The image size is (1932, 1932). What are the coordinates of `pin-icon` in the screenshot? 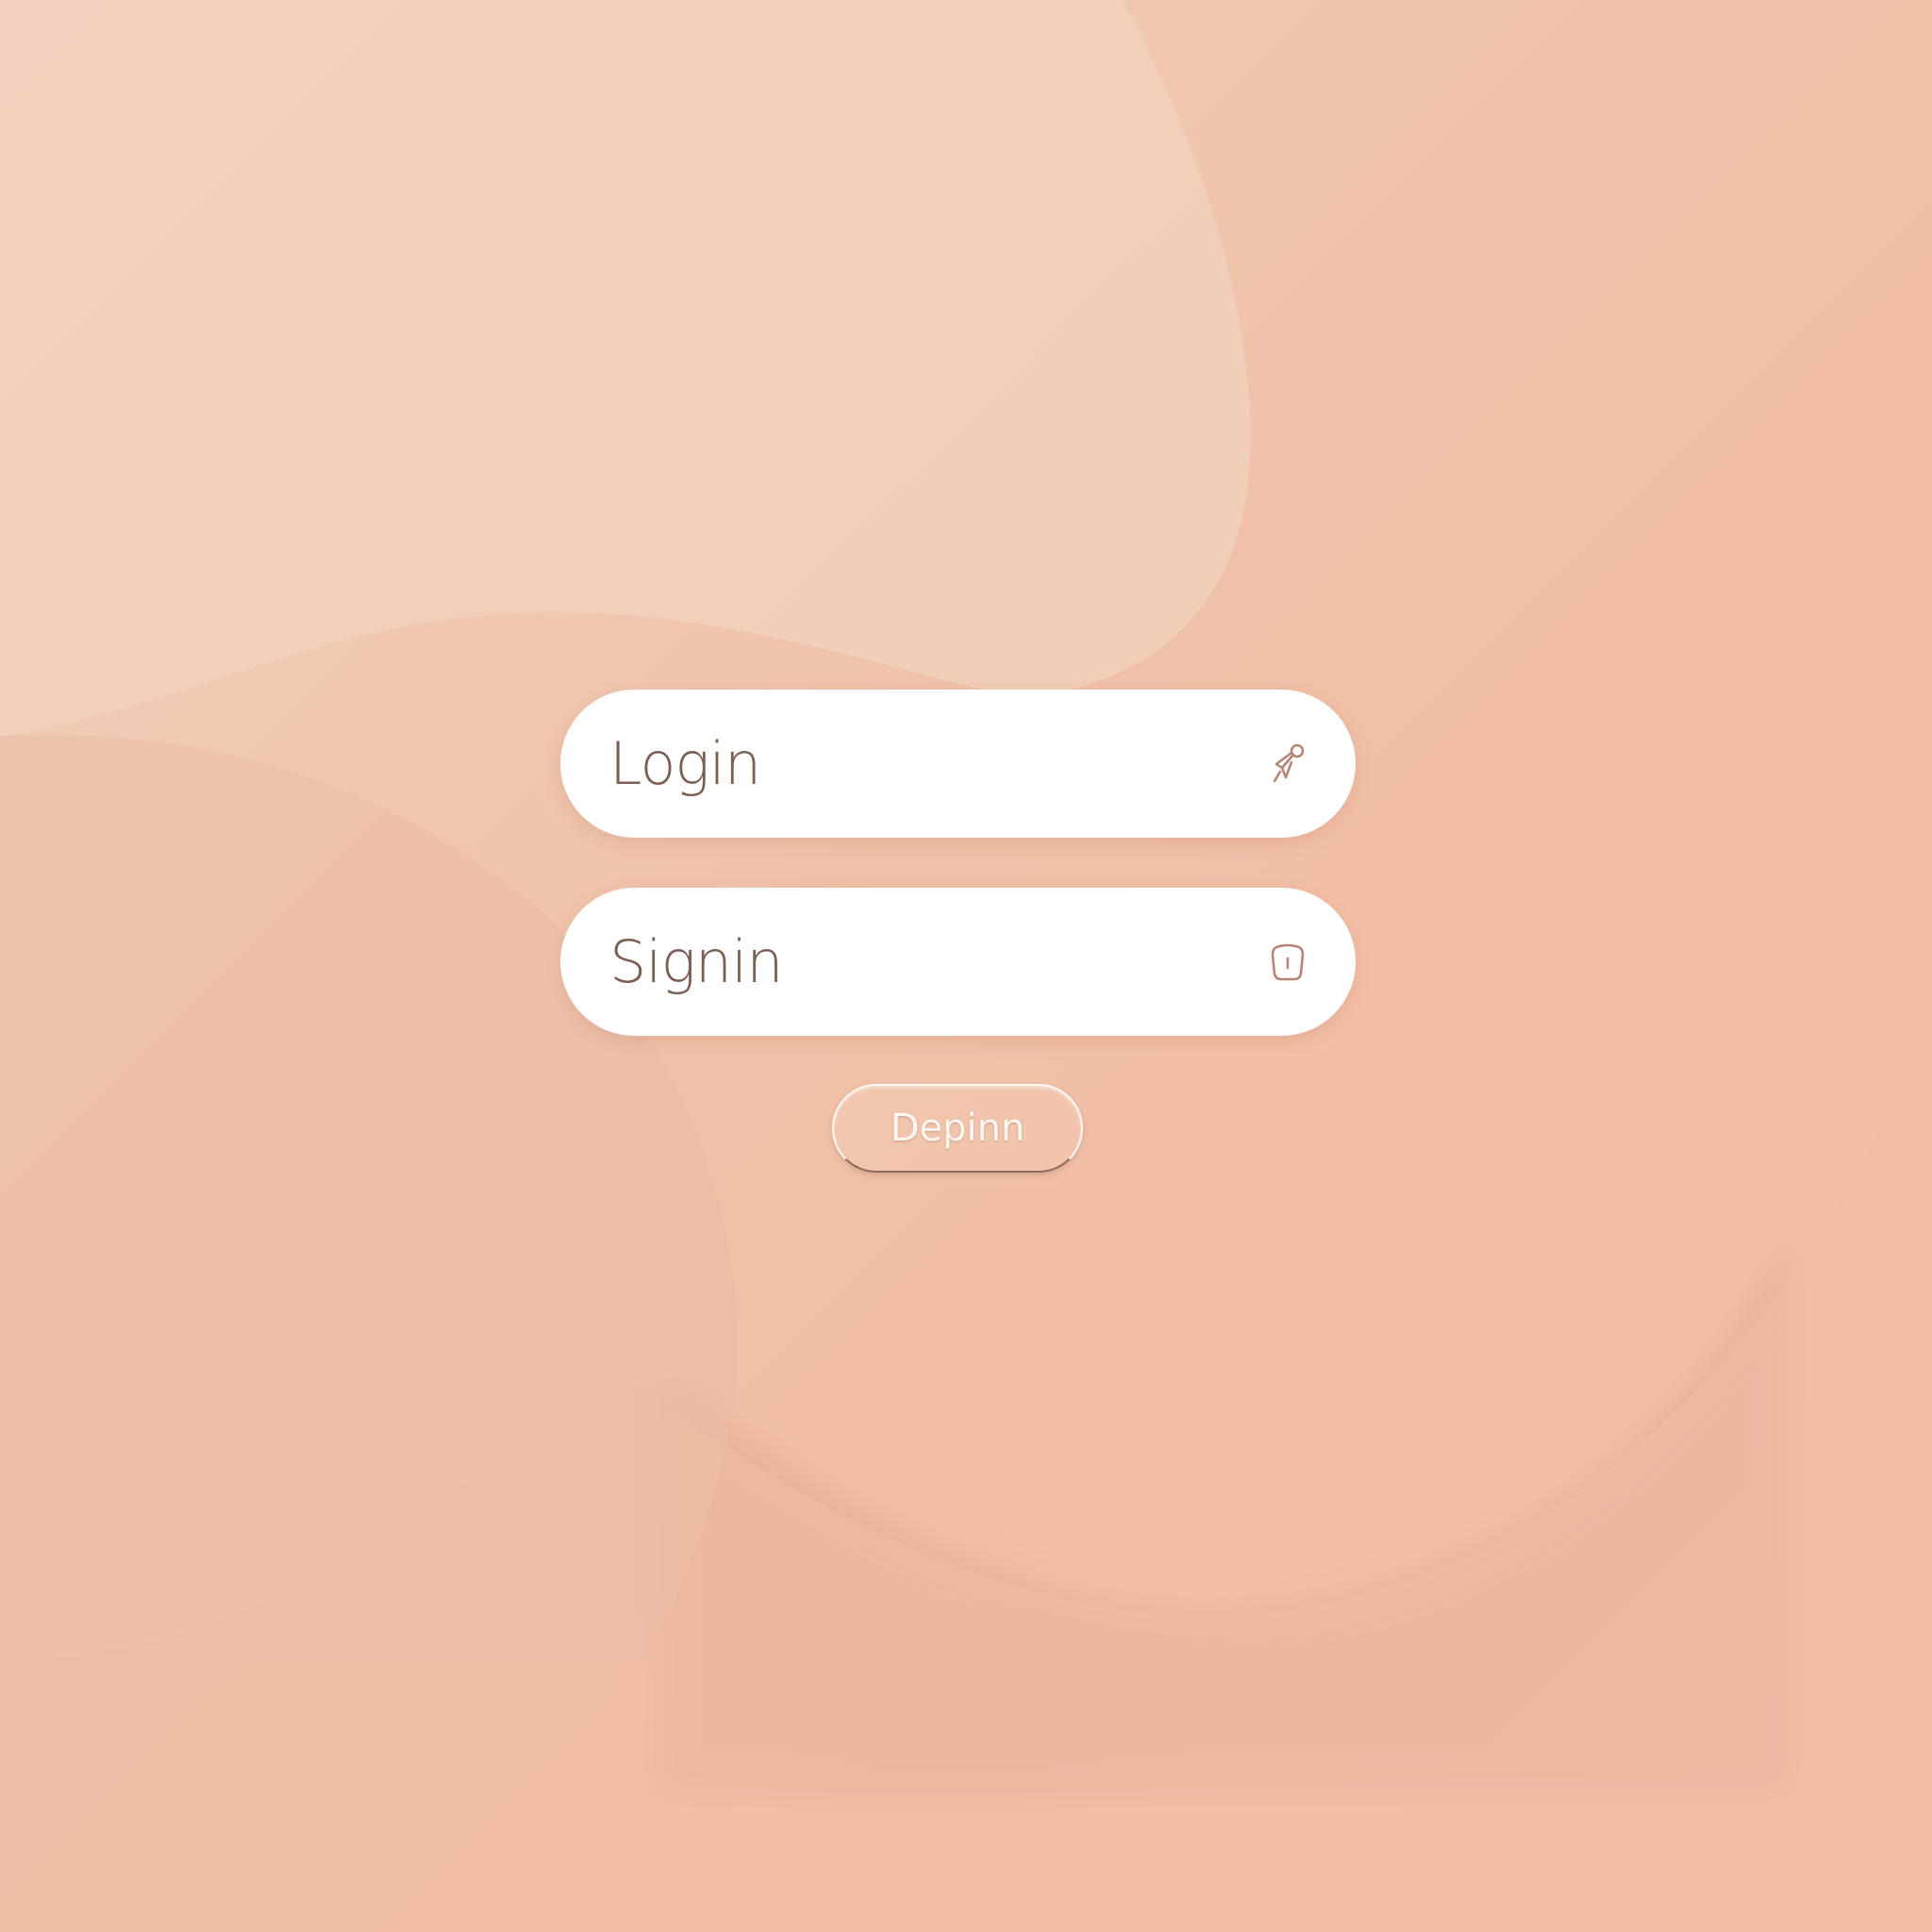 It's located at (1287, 764).